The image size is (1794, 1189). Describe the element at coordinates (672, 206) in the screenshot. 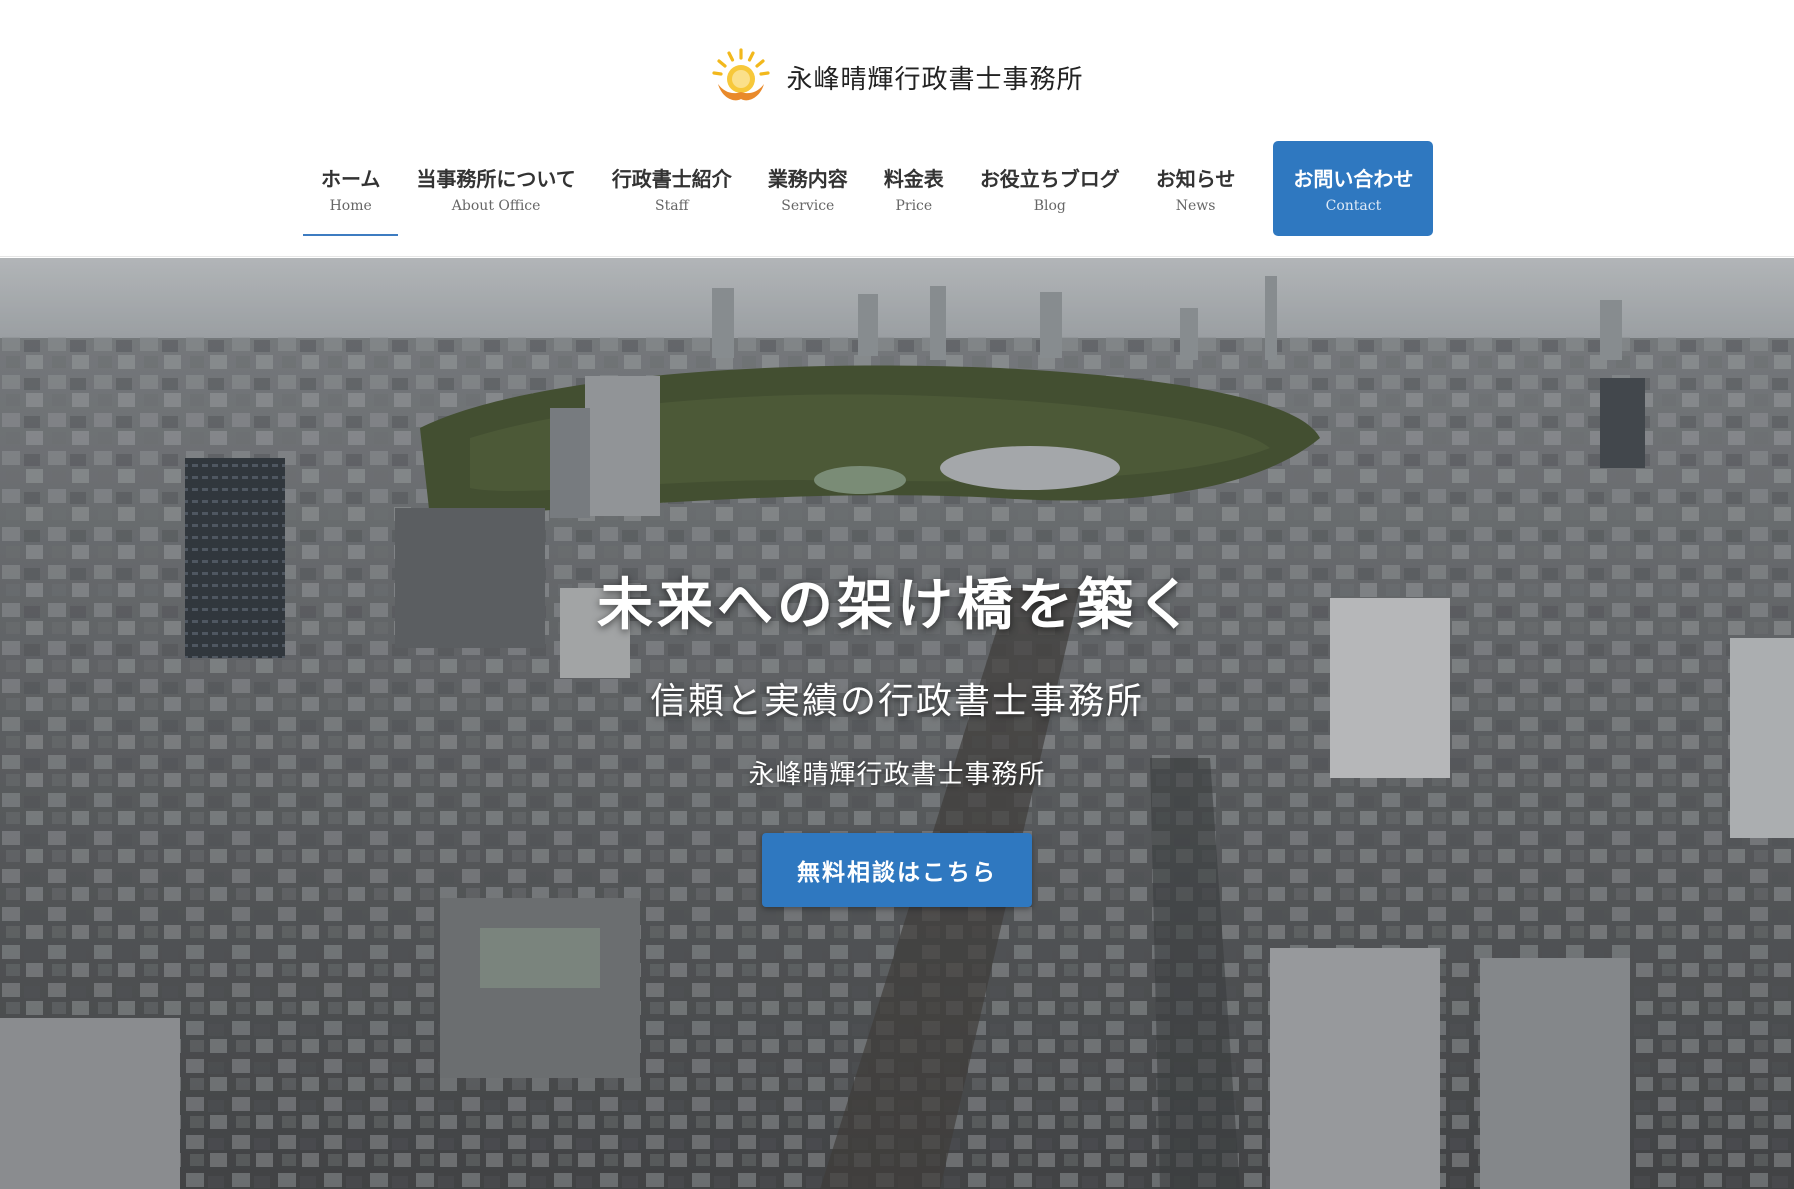

I see `nav-label-en: Staff` at that location.